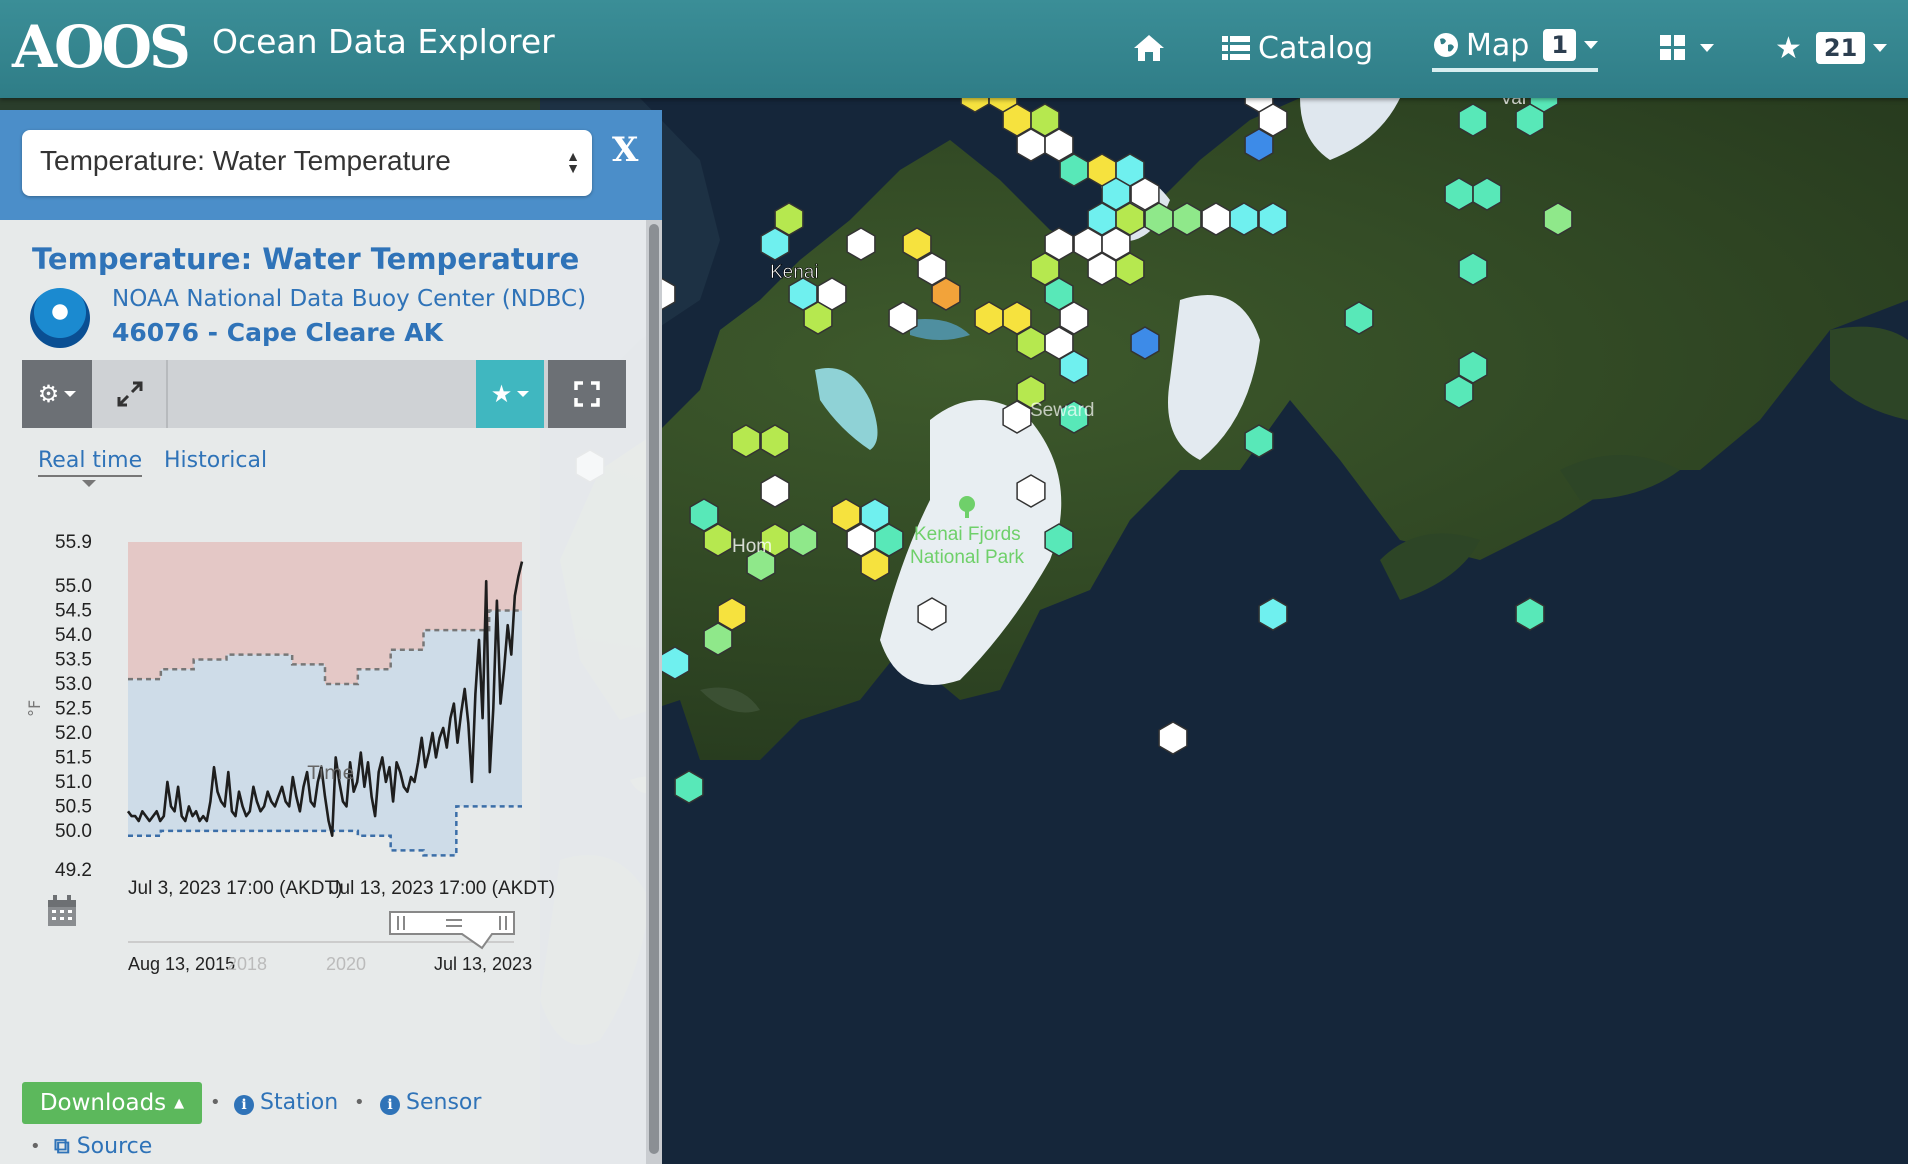 Image resolution: width=1908 pixels, height=1164 pixels. What do you see at coordinates (277, 332) in the screenshot?
I see `station-name: 46076 - Cape Cleare AK` at bounding box center [277, 332].